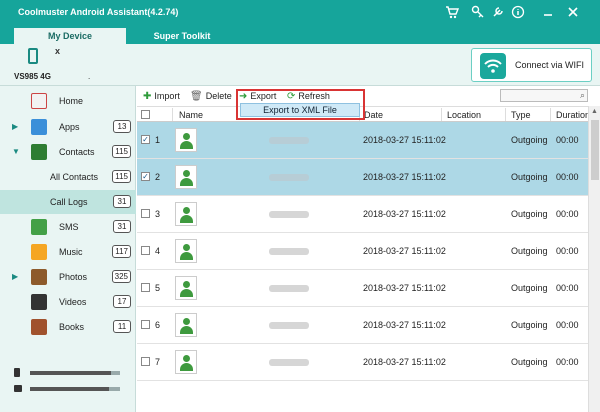 The height and width of the screenshot is (412, 600). I want to click on search-icon: ⌕, so click(582, 95).